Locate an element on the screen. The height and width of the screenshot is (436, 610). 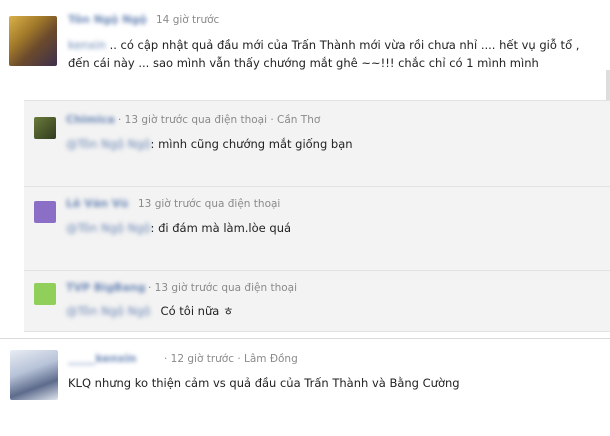
reply-text: @Tôn Ngộ Ngộ: đi đám mà làm.lòe quá is located at coordinates (178, 228).